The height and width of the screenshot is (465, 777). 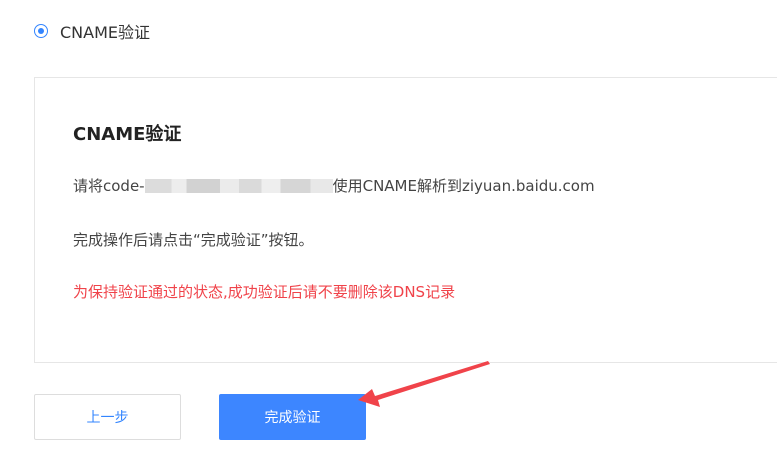 I want to click on cname-option-label: CNAME验证, so click(x=105, y=31).